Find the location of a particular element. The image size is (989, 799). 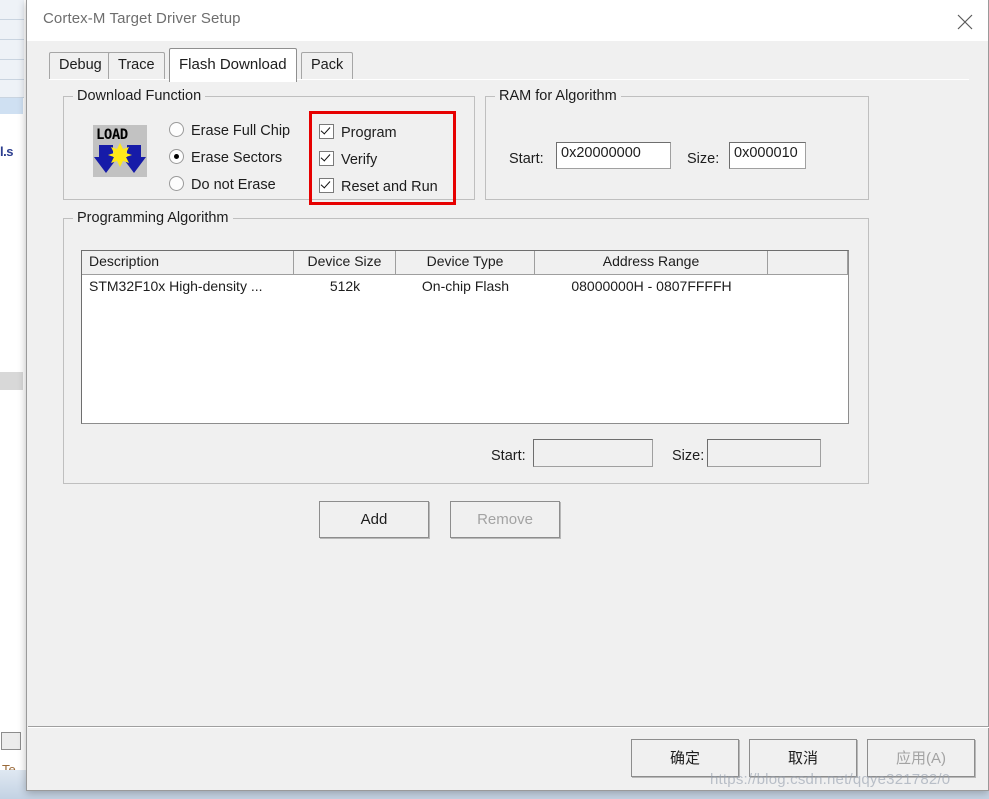

footer-separator is located at coordinates (508, 727).